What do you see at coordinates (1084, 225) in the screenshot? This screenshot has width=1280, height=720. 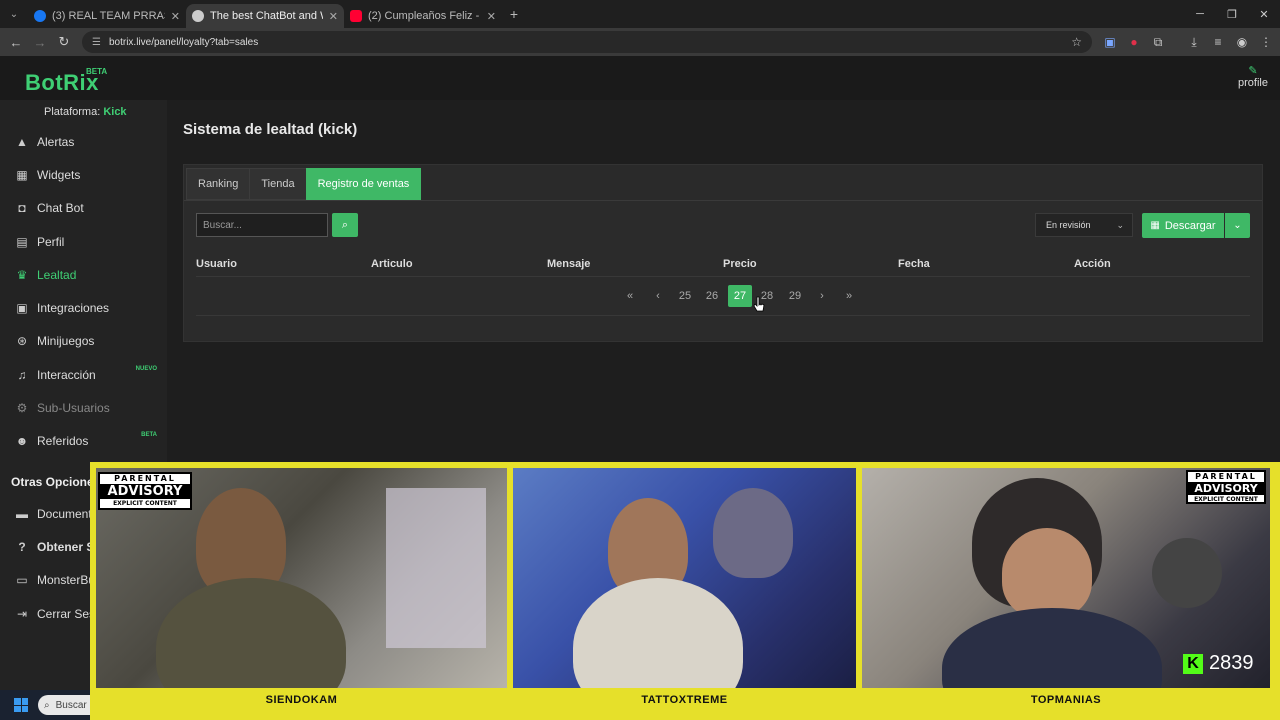 I see `status-select: En revisión ⌄` at bounding box center [1084, 225].